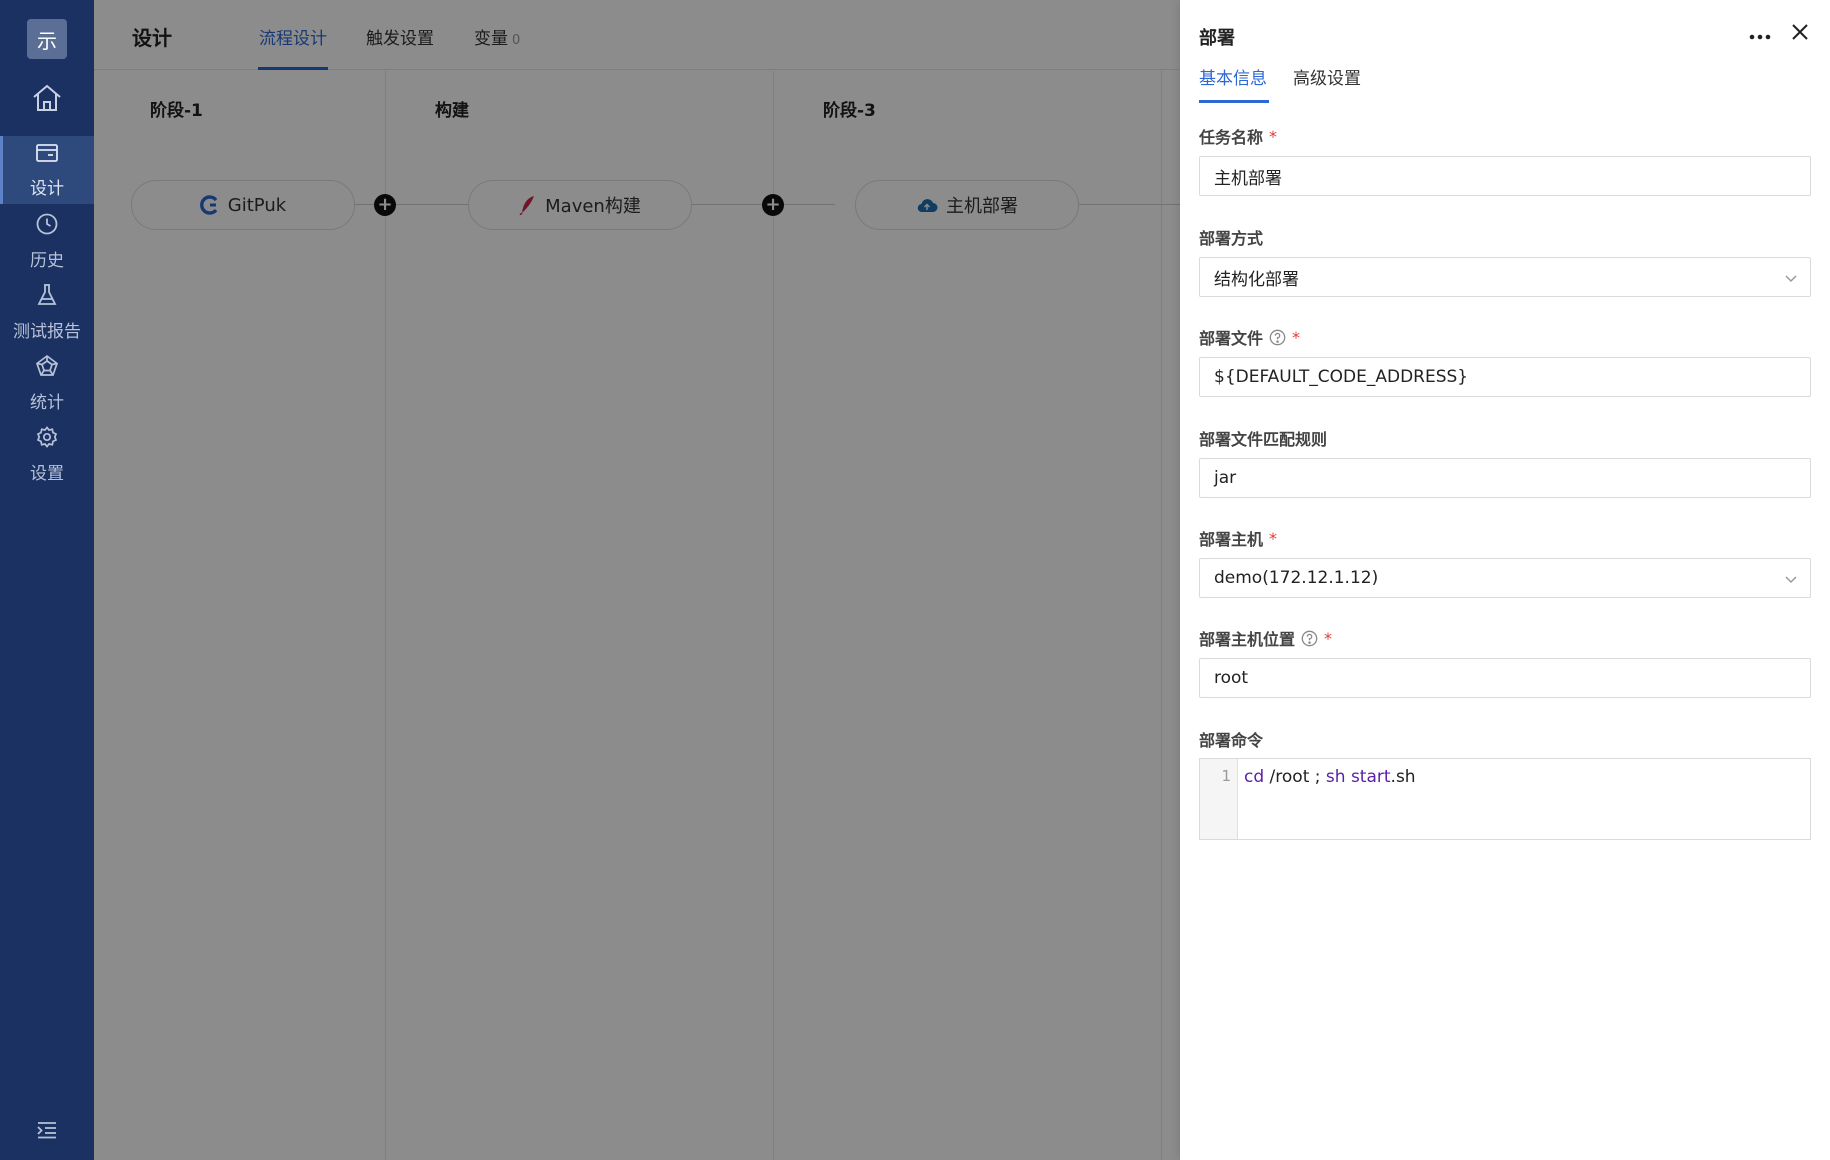  I want to click on deploy-host-label: 部署主机 *, so click(1238, 538).